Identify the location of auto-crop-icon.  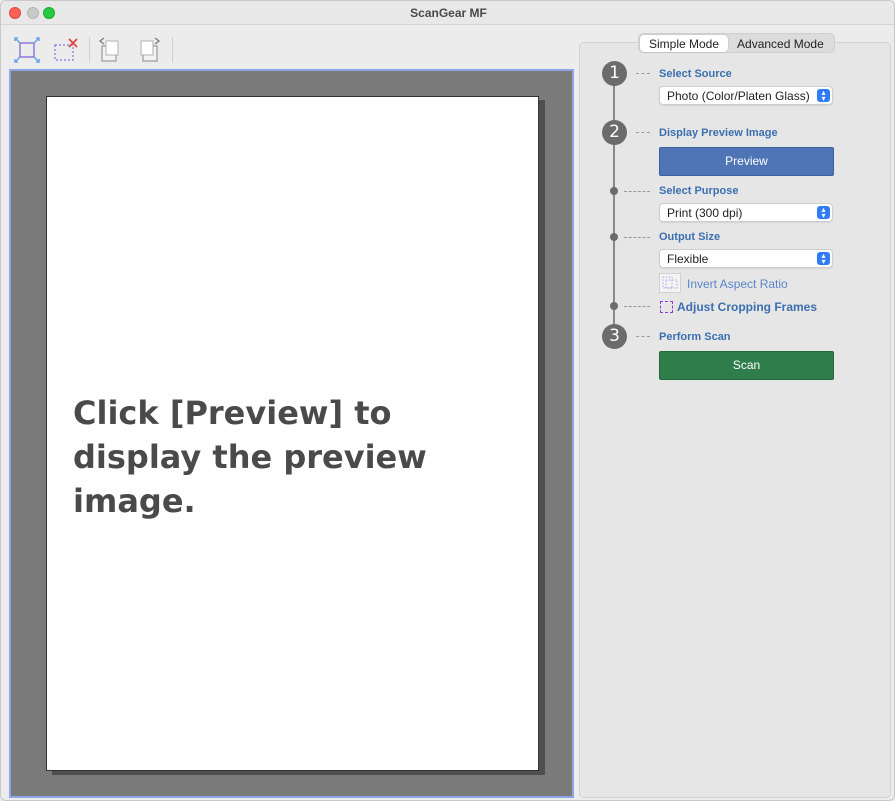
(27, 50).